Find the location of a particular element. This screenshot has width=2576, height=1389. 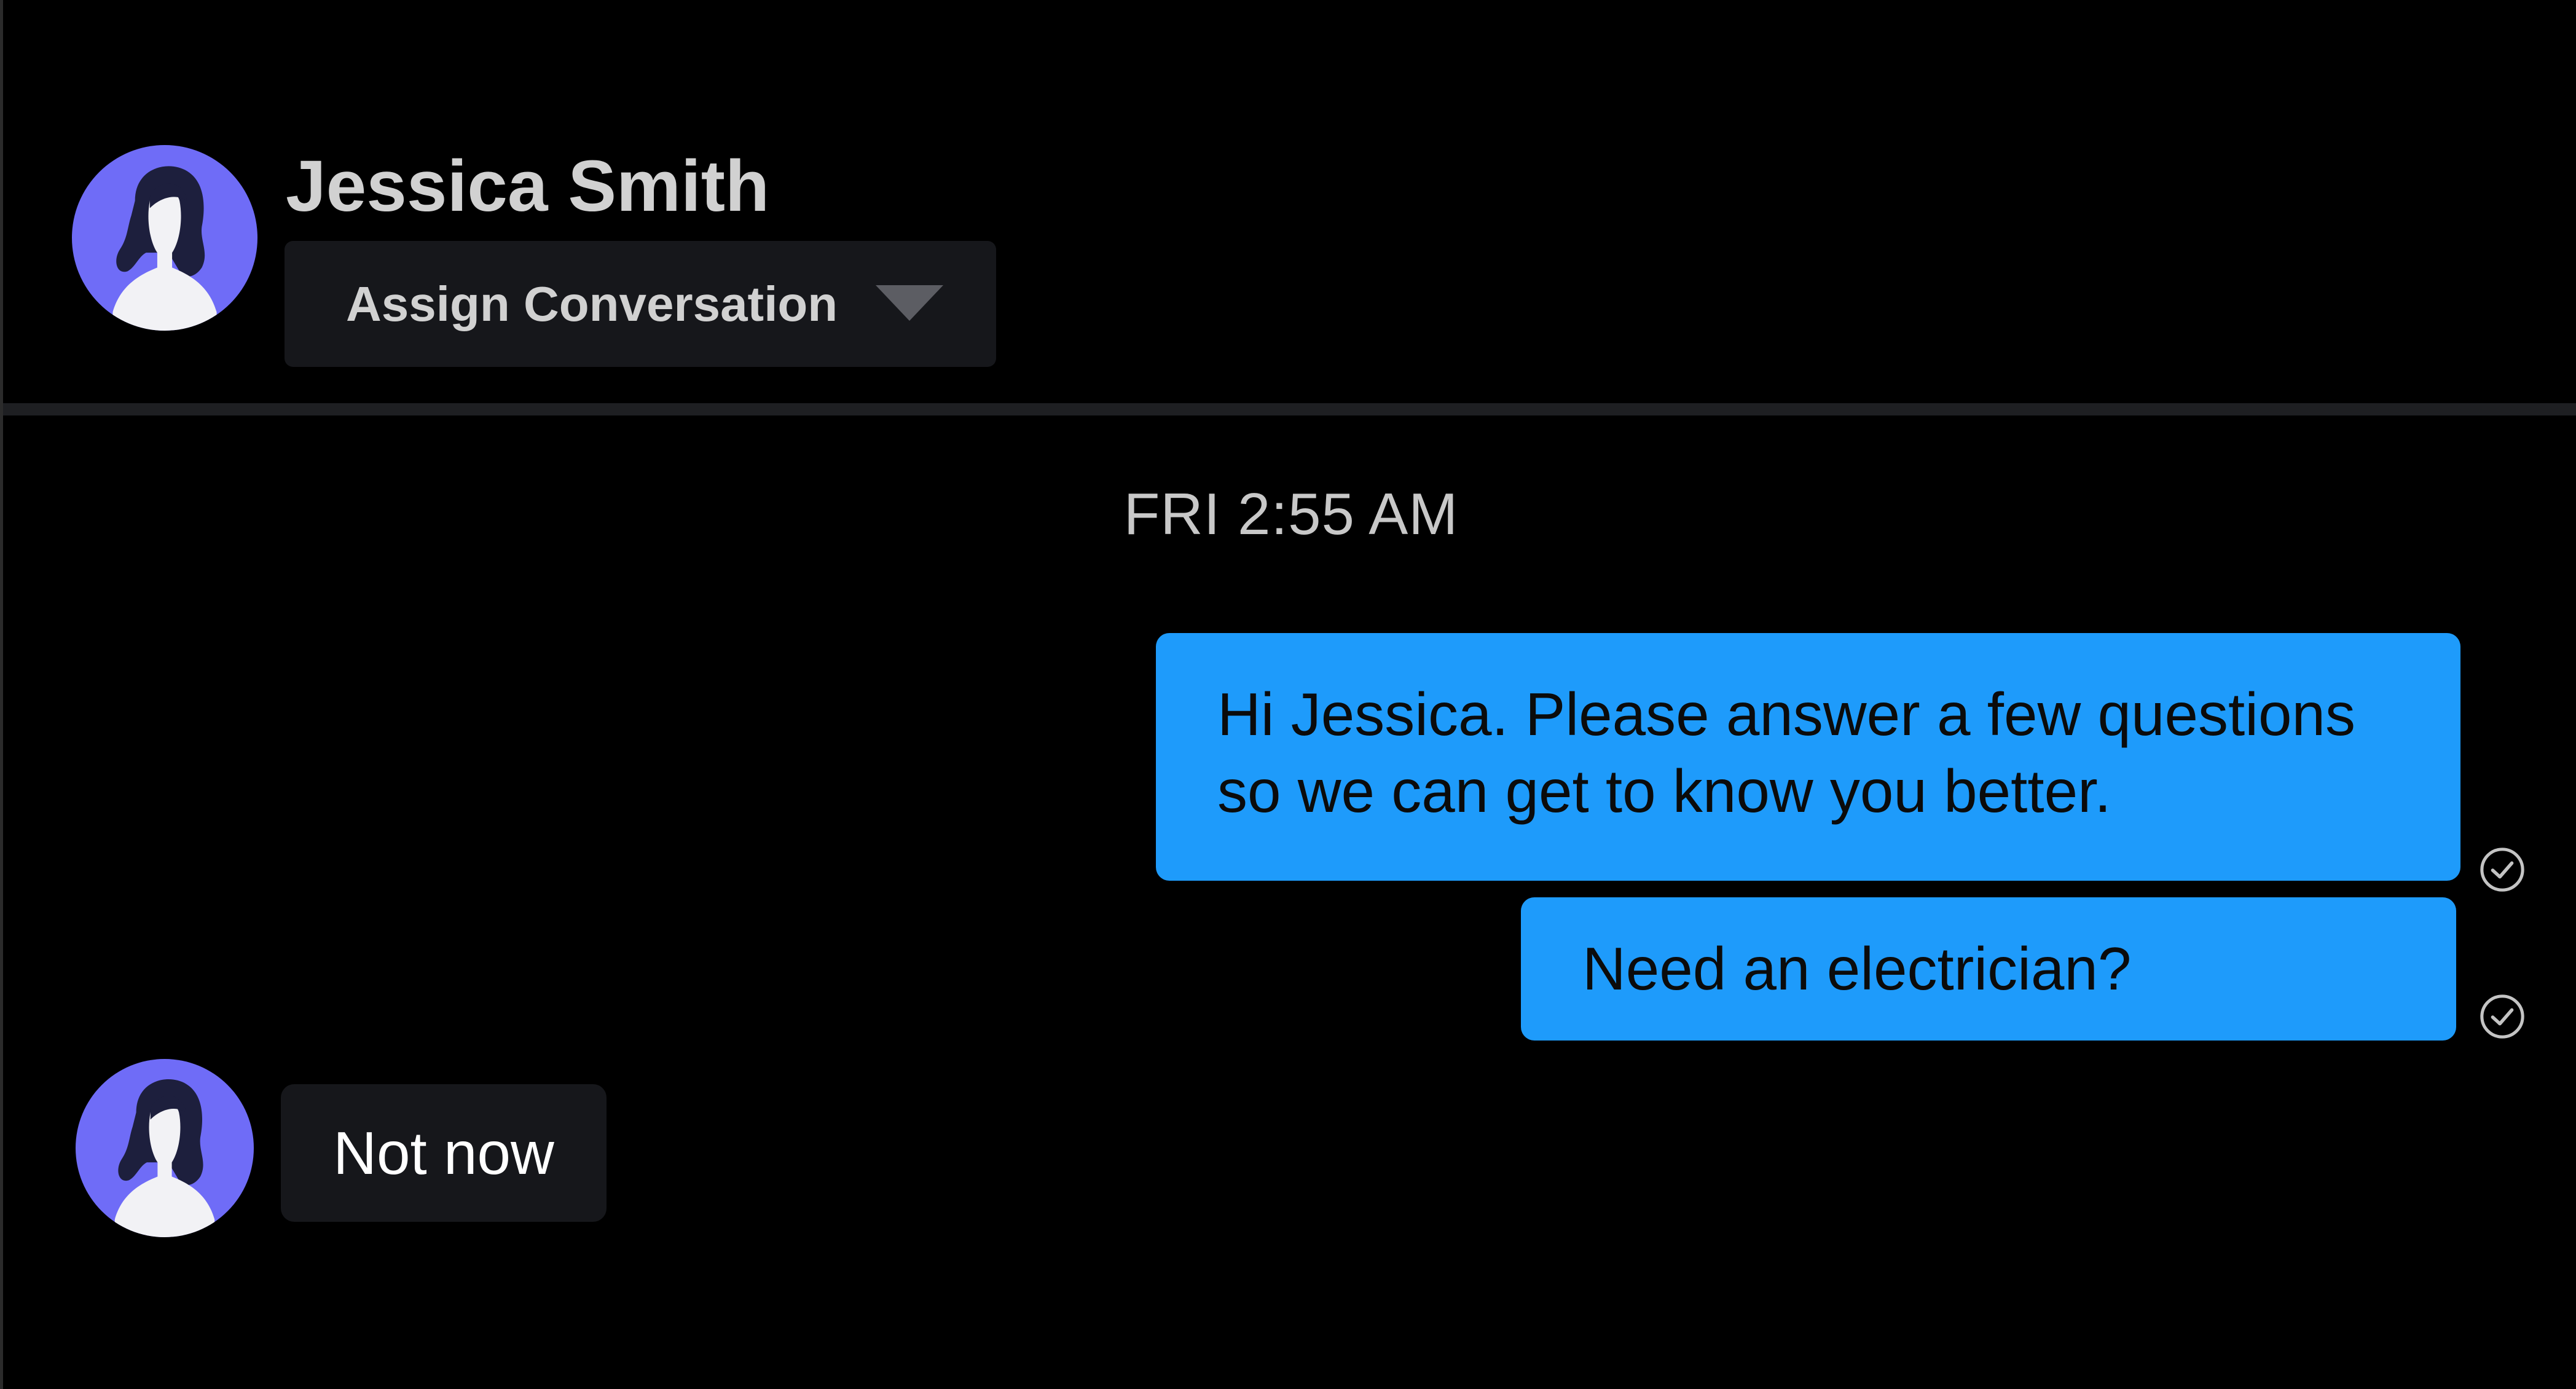

assign-conversation-dropdown: Assign Conversation is located at coordinates (640, 304).